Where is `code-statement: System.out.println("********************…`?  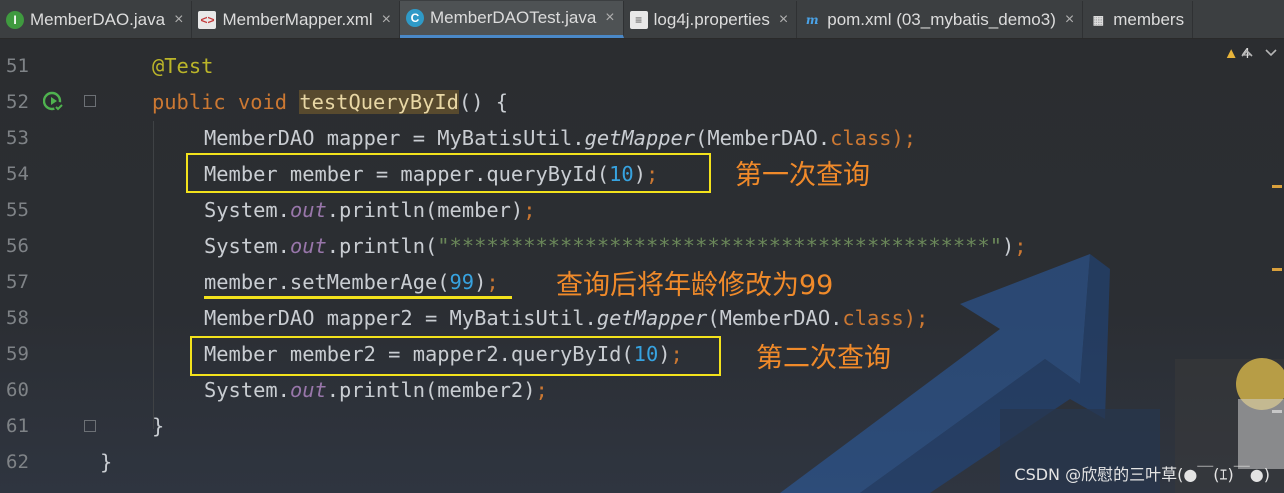 code-statement: System.out.println("********************… is located at coordinates (615, 246).